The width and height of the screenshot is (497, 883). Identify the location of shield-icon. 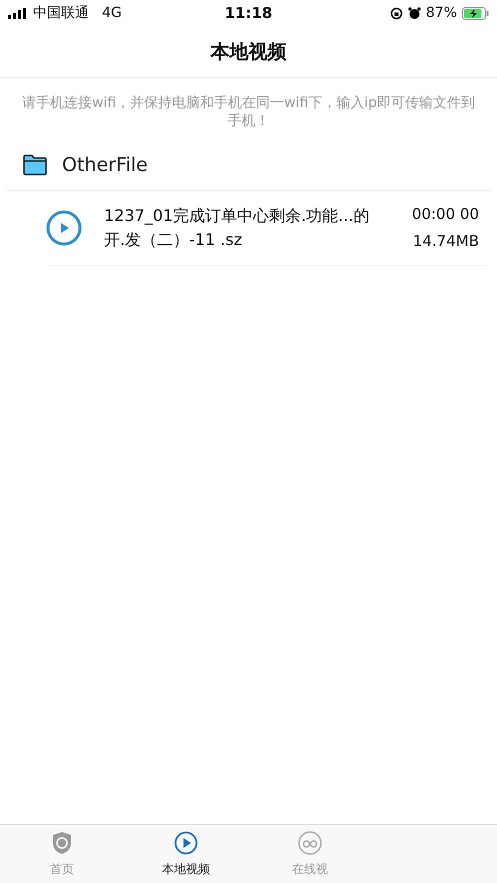
(62, 842).